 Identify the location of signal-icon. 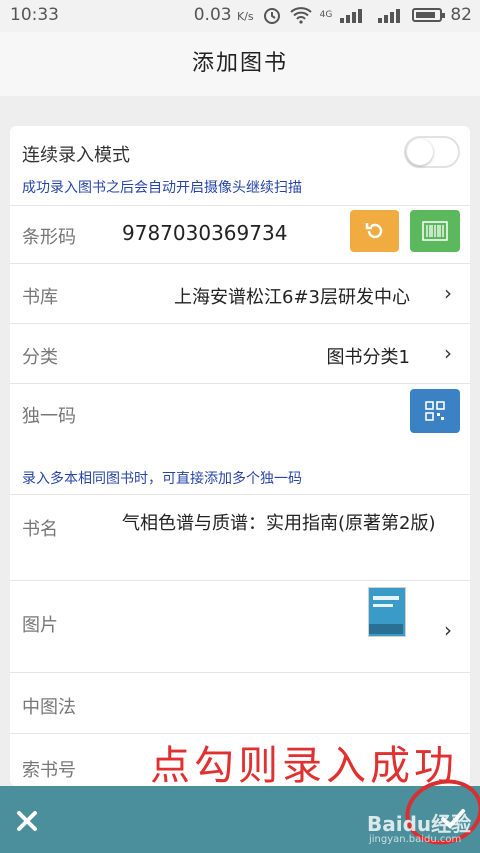
(351, 16).